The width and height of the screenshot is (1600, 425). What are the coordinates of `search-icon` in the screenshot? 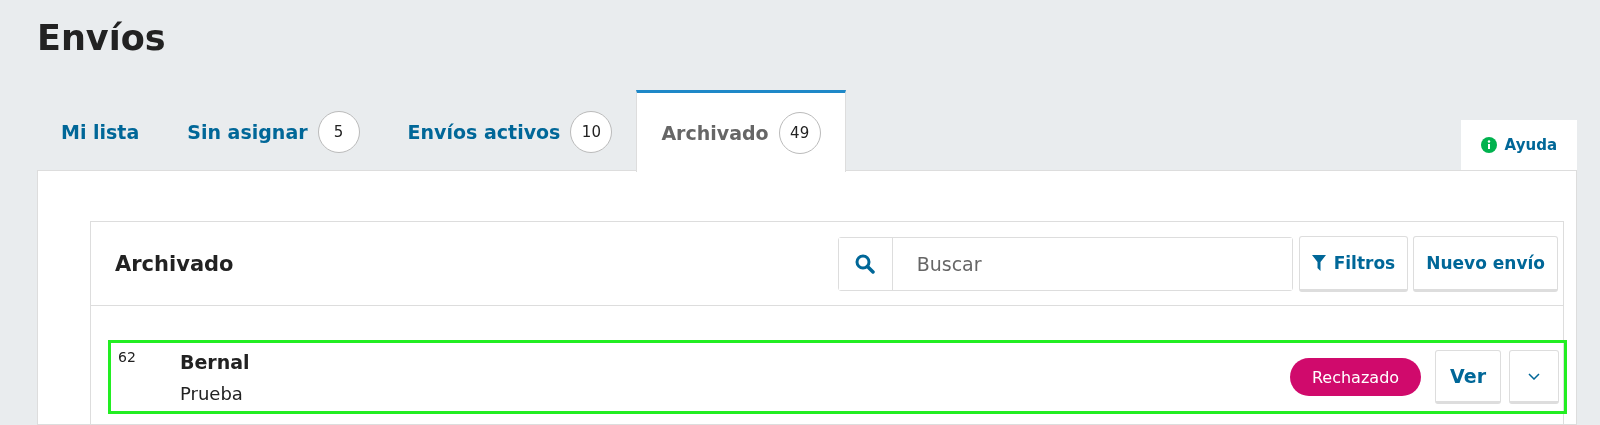 It's located at (865, 263).